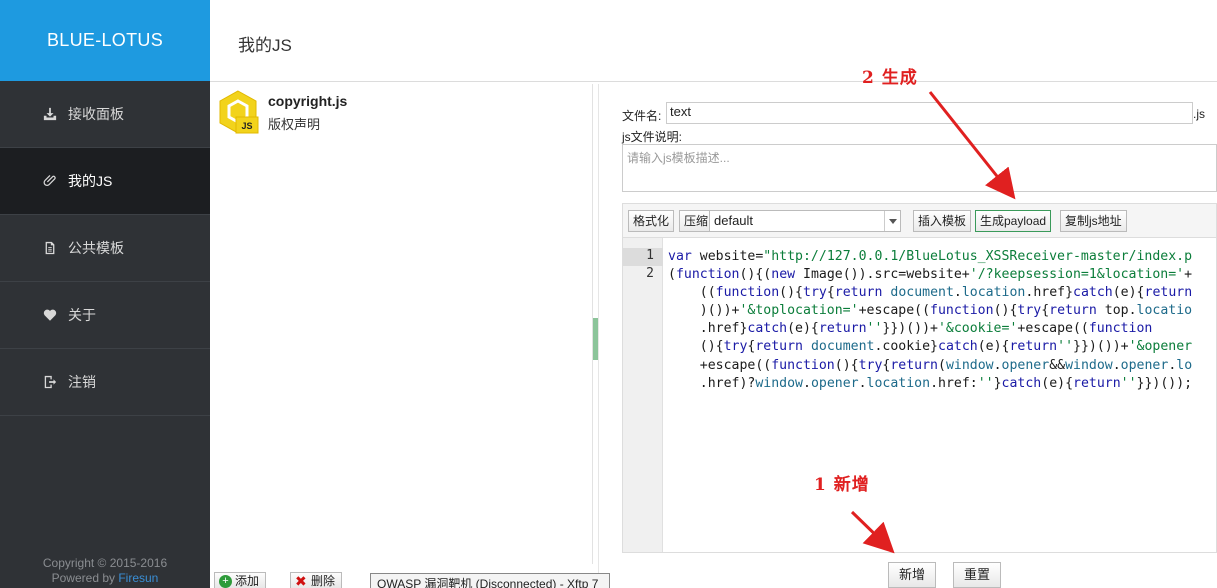 The width and height of the screenshot is (1217, 588). What do you see at coordinates (650, 255) in the screenshot?
I see `line-number: 1` at bounding box center [650, 255].